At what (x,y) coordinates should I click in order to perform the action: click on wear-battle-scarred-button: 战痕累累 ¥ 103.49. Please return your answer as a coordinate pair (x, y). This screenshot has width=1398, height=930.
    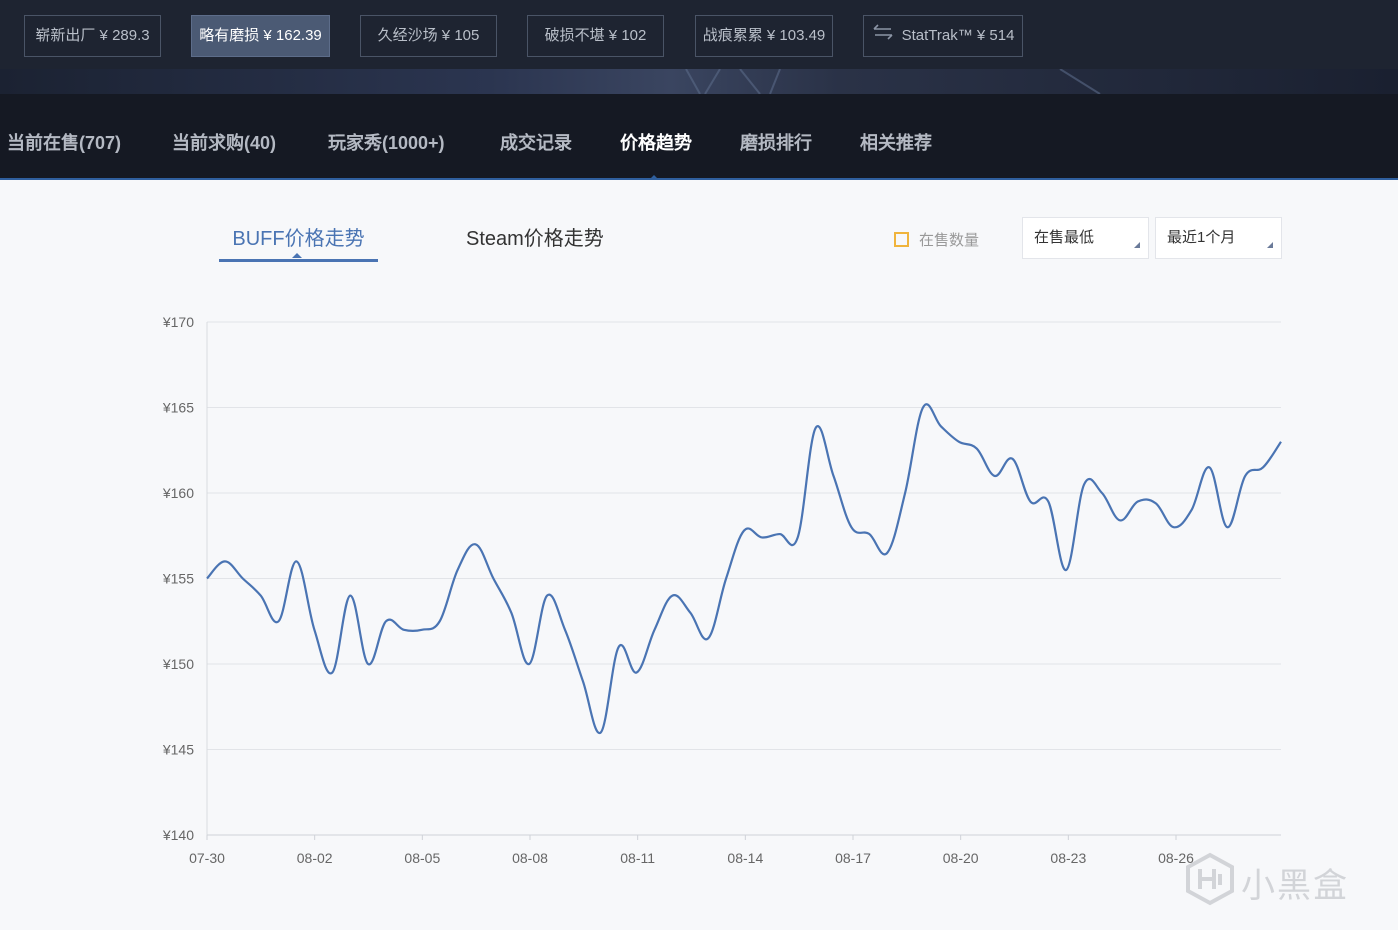
    Looking at the image, I should click on (764, 36).